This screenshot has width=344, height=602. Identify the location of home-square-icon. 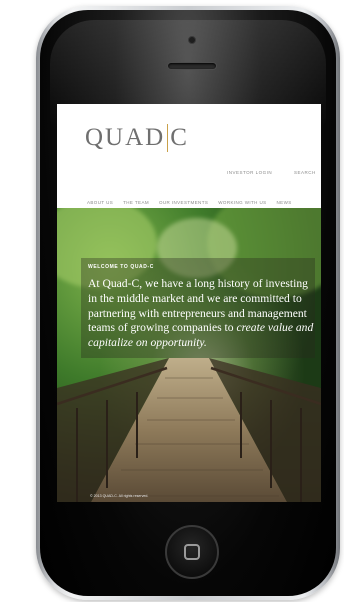
(192, 552).